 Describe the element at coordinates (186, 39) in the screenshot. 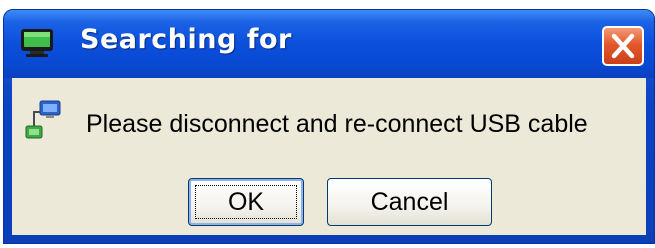

I see `window-title: Searching for` at that location.